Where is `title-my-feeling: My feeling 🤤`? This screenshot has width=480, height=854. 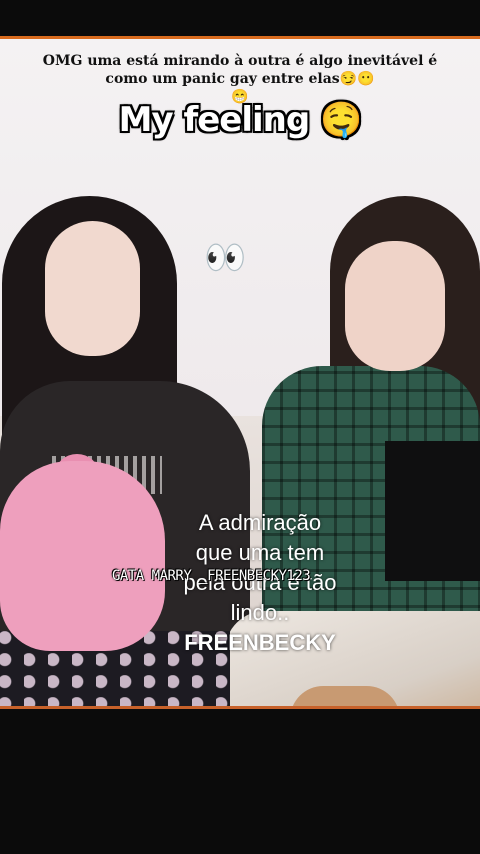 title-my-feeling: My feeling 🤤 is located at coordinates (240, 120).